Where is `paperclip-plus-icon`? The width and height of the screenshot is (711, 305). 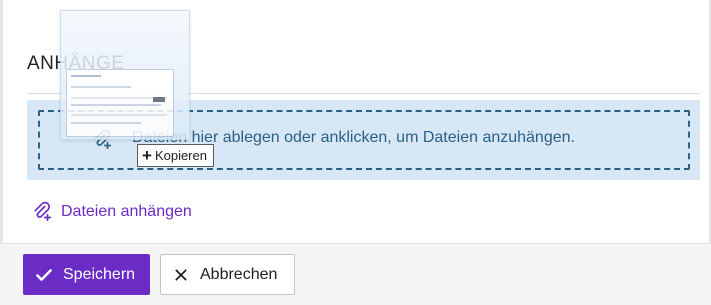
paperclip-plus-icon is located at coordinates (43, 211).